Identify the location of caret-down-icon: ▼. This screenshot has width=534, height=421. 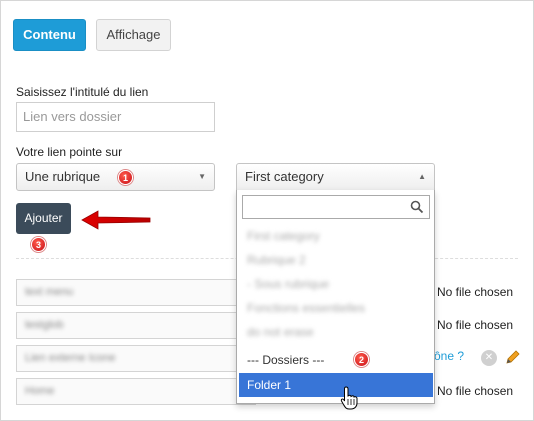
(202, 176).